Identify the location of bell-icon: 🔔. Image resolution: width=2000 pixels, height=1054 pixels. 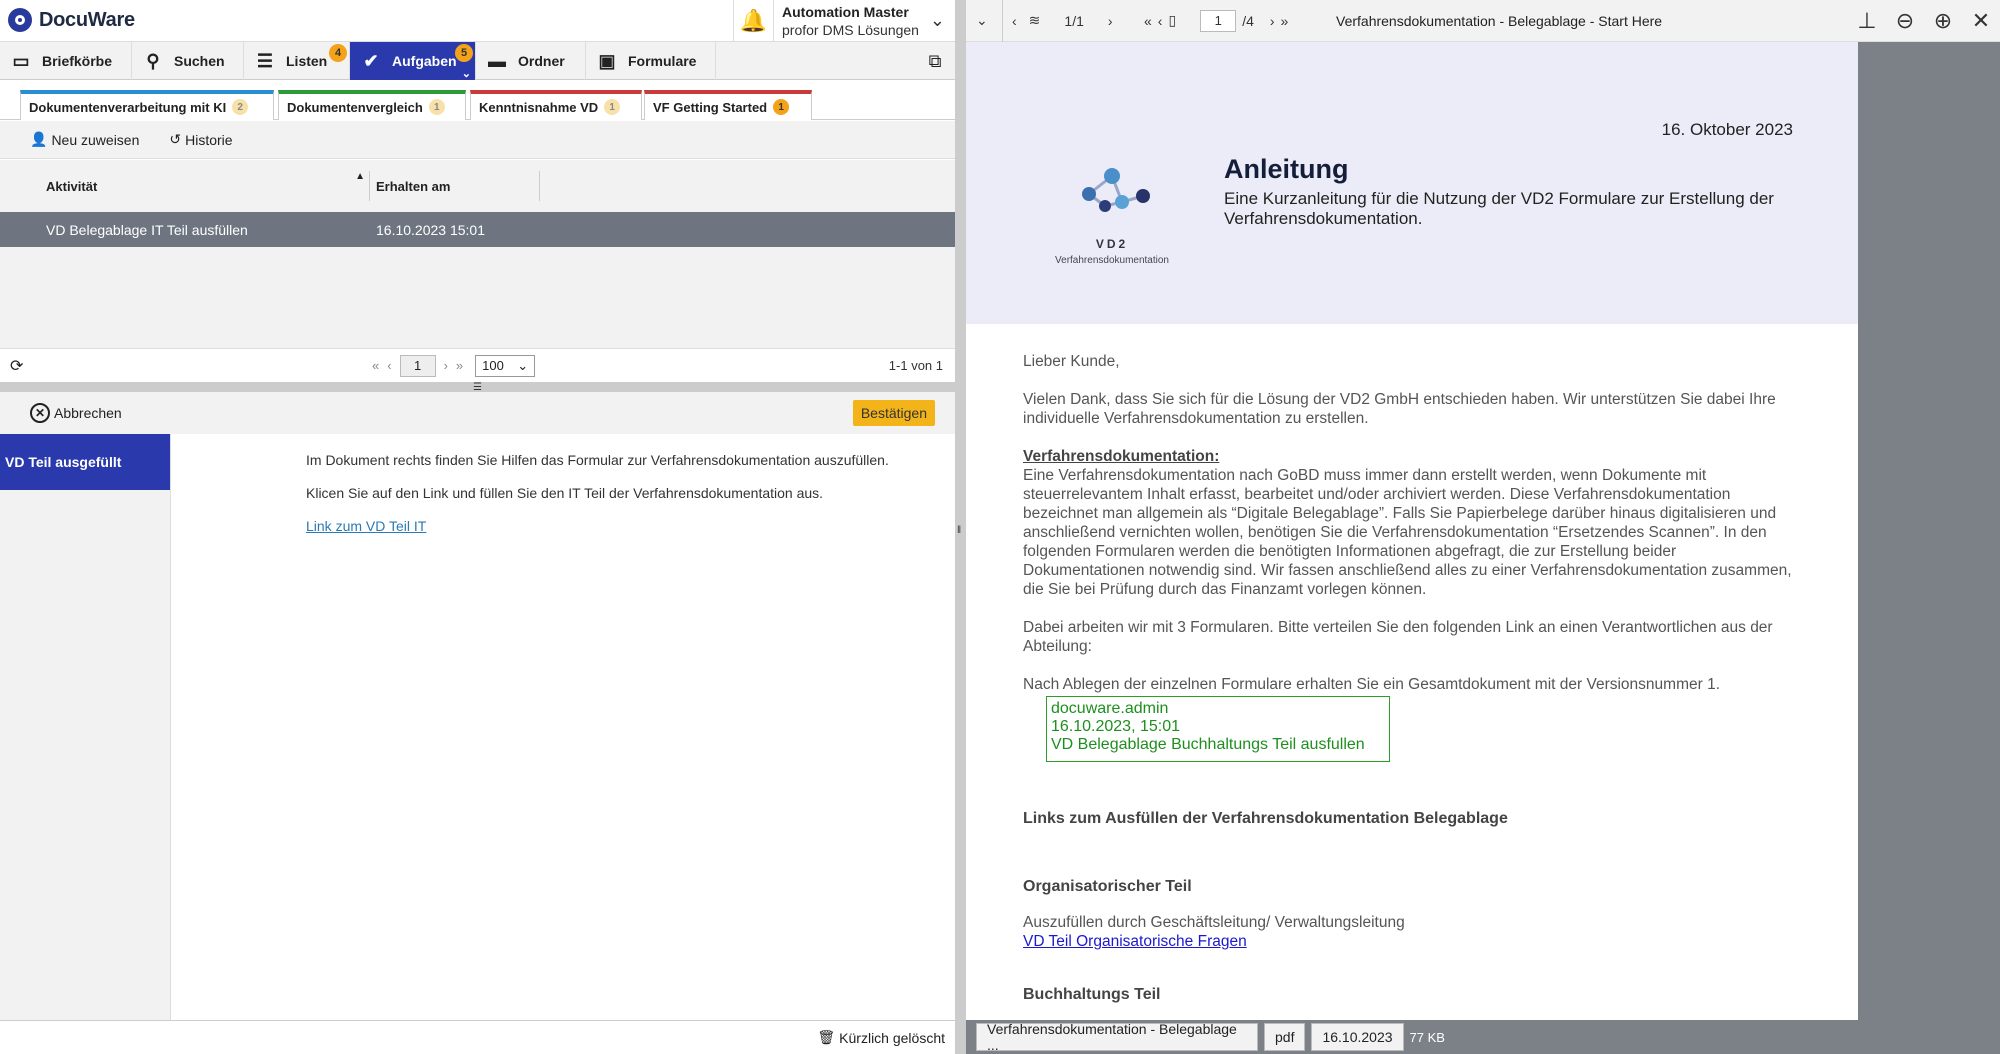
(754, 21).